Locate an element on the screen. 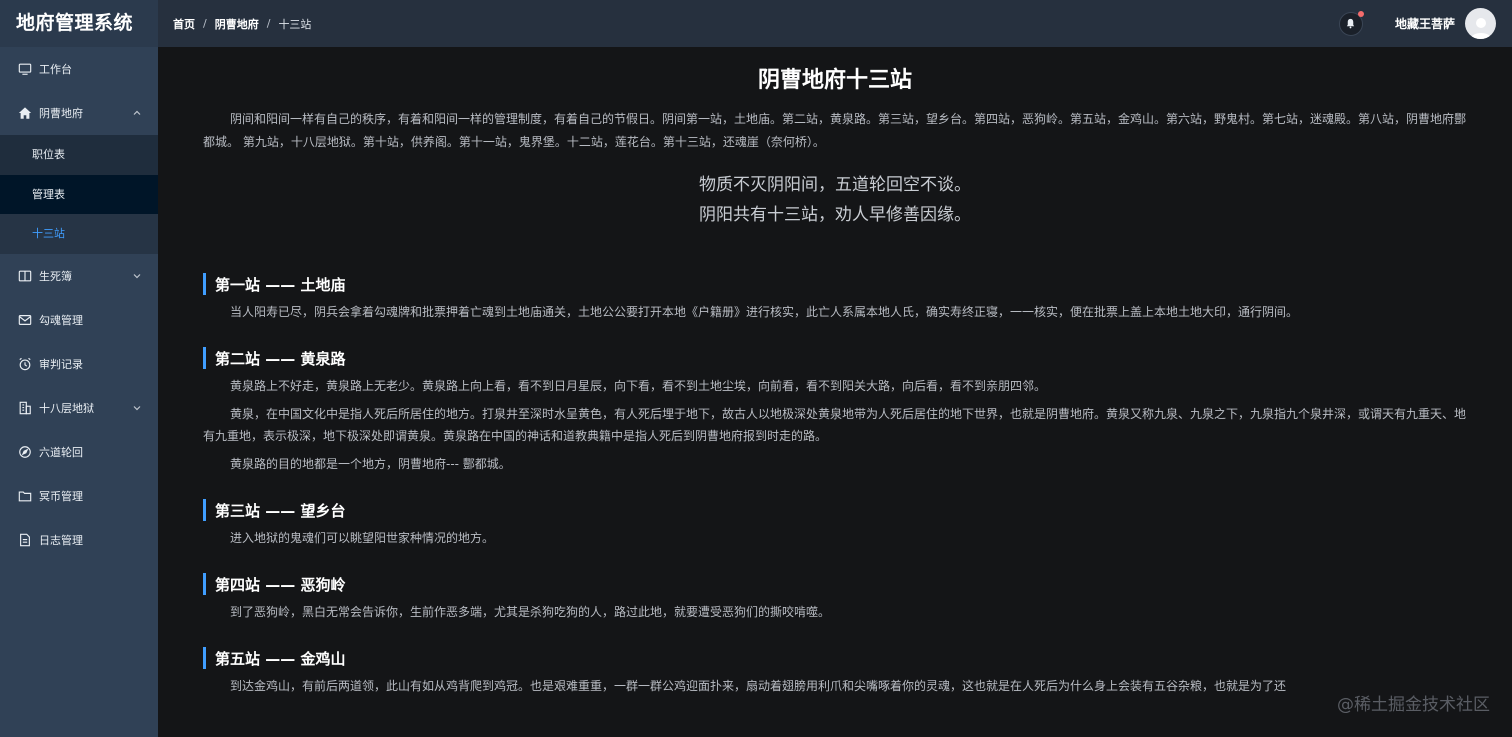 The image size is (1512, 737). compass-icon is located at coordinates (25, 452).